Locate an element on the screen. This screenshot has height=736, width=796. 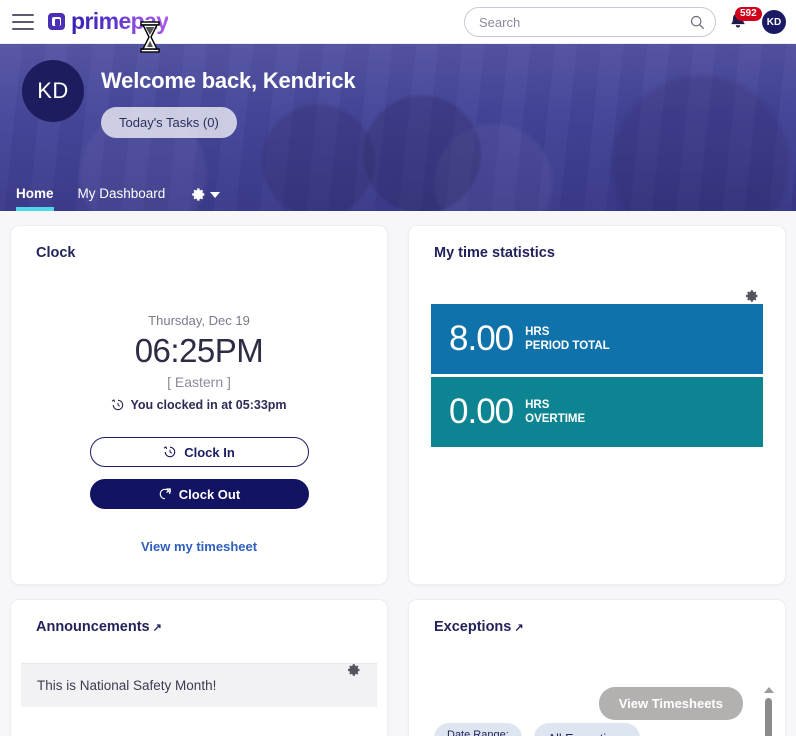
tab-my-dashboard-label: My Dashboard is located at coordinates (121, 193).